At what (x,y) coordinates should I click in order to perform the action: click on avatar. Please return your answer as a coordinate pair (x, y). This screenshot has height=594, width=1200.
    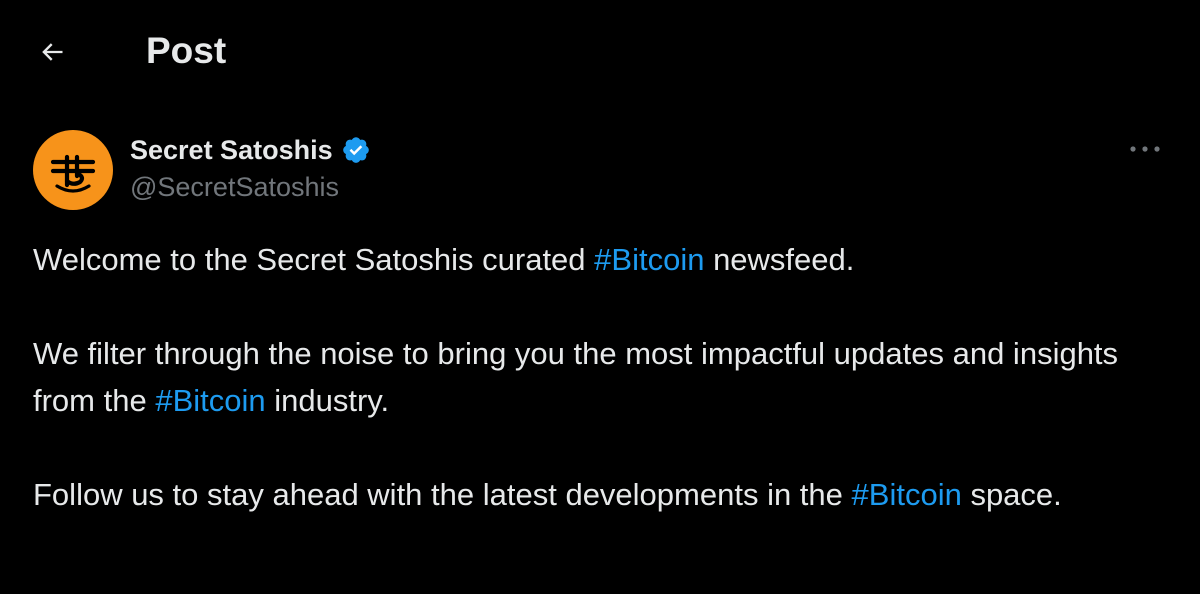
    Looking at the image, I should click on (73, 170).